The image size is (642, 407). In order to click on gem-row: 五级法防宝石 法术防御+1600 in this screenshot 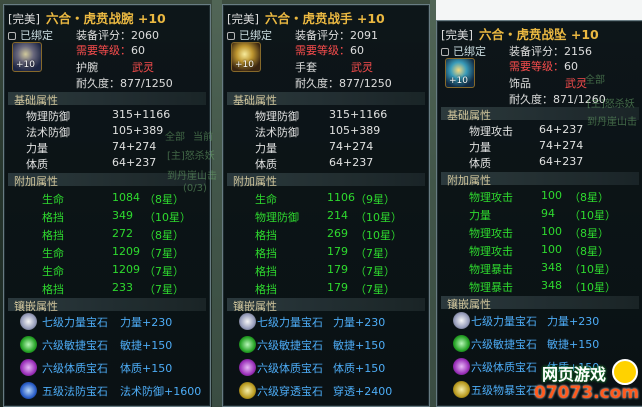, I will do `click(122, 391)`.